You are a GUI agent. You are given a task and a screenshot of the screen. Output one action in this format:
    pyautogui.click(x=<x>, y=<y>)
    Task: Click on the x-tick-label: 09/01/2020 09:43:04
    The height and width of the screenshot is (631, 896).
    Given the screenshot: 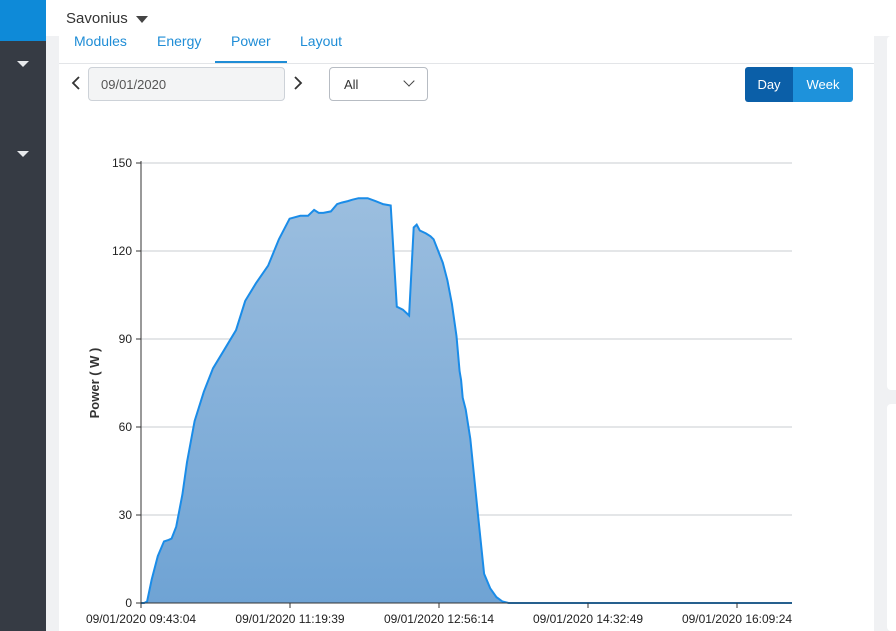 What is the action you would take?
    pyautogui.click(x=141, y=619)
    